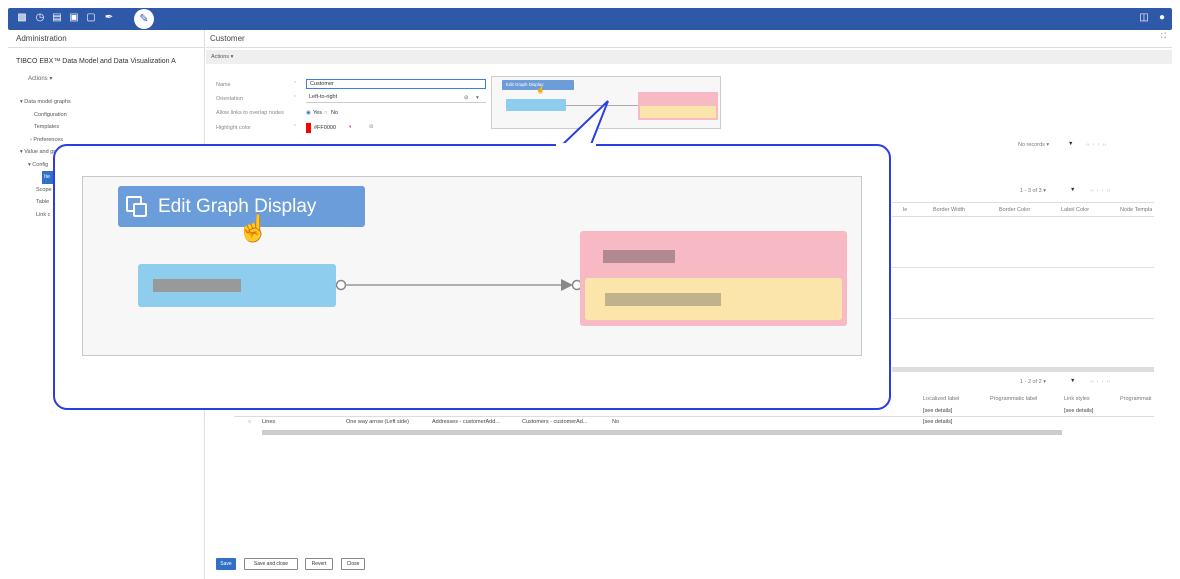 The image size is (1180, 579). Describe the element at coordinates (639, 256) in the screenshot. I see `target-node-label` at that location.